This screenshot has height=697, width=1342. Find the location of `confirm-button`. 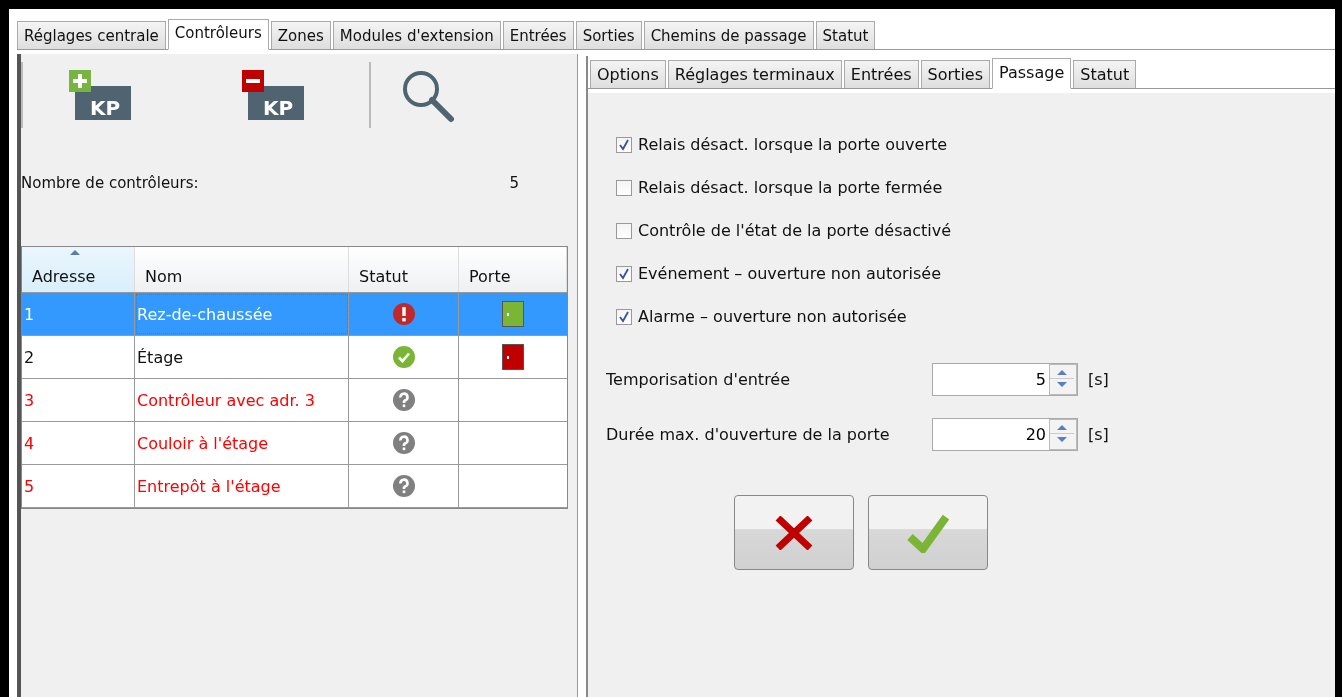

confirm-button is located at coordinates (928, 532).